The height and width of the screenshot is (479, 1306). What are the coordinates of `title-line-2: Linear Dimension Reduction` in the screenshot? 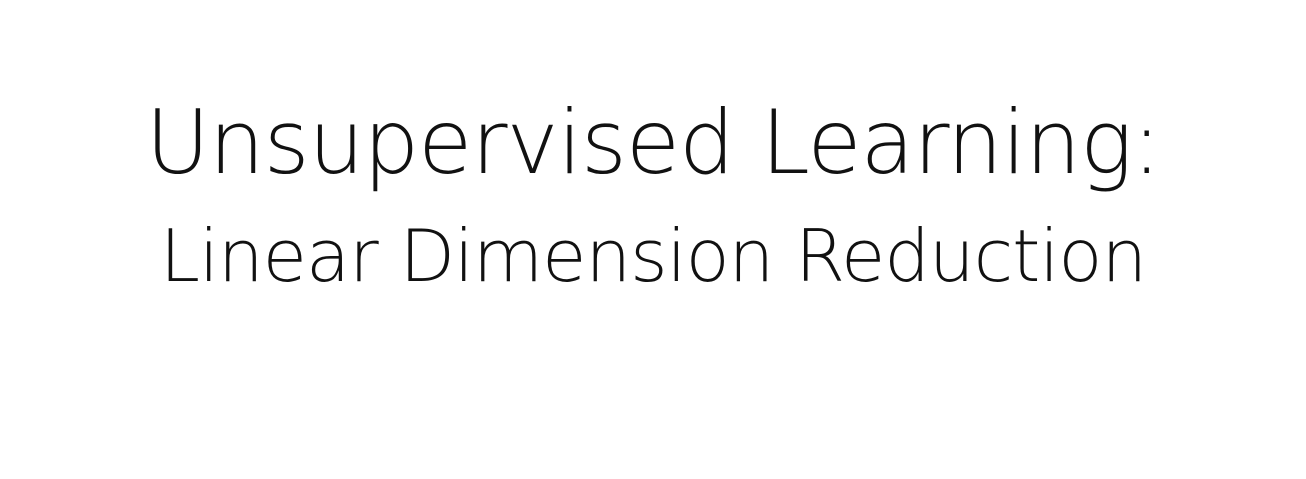 It's located at (653, 256).